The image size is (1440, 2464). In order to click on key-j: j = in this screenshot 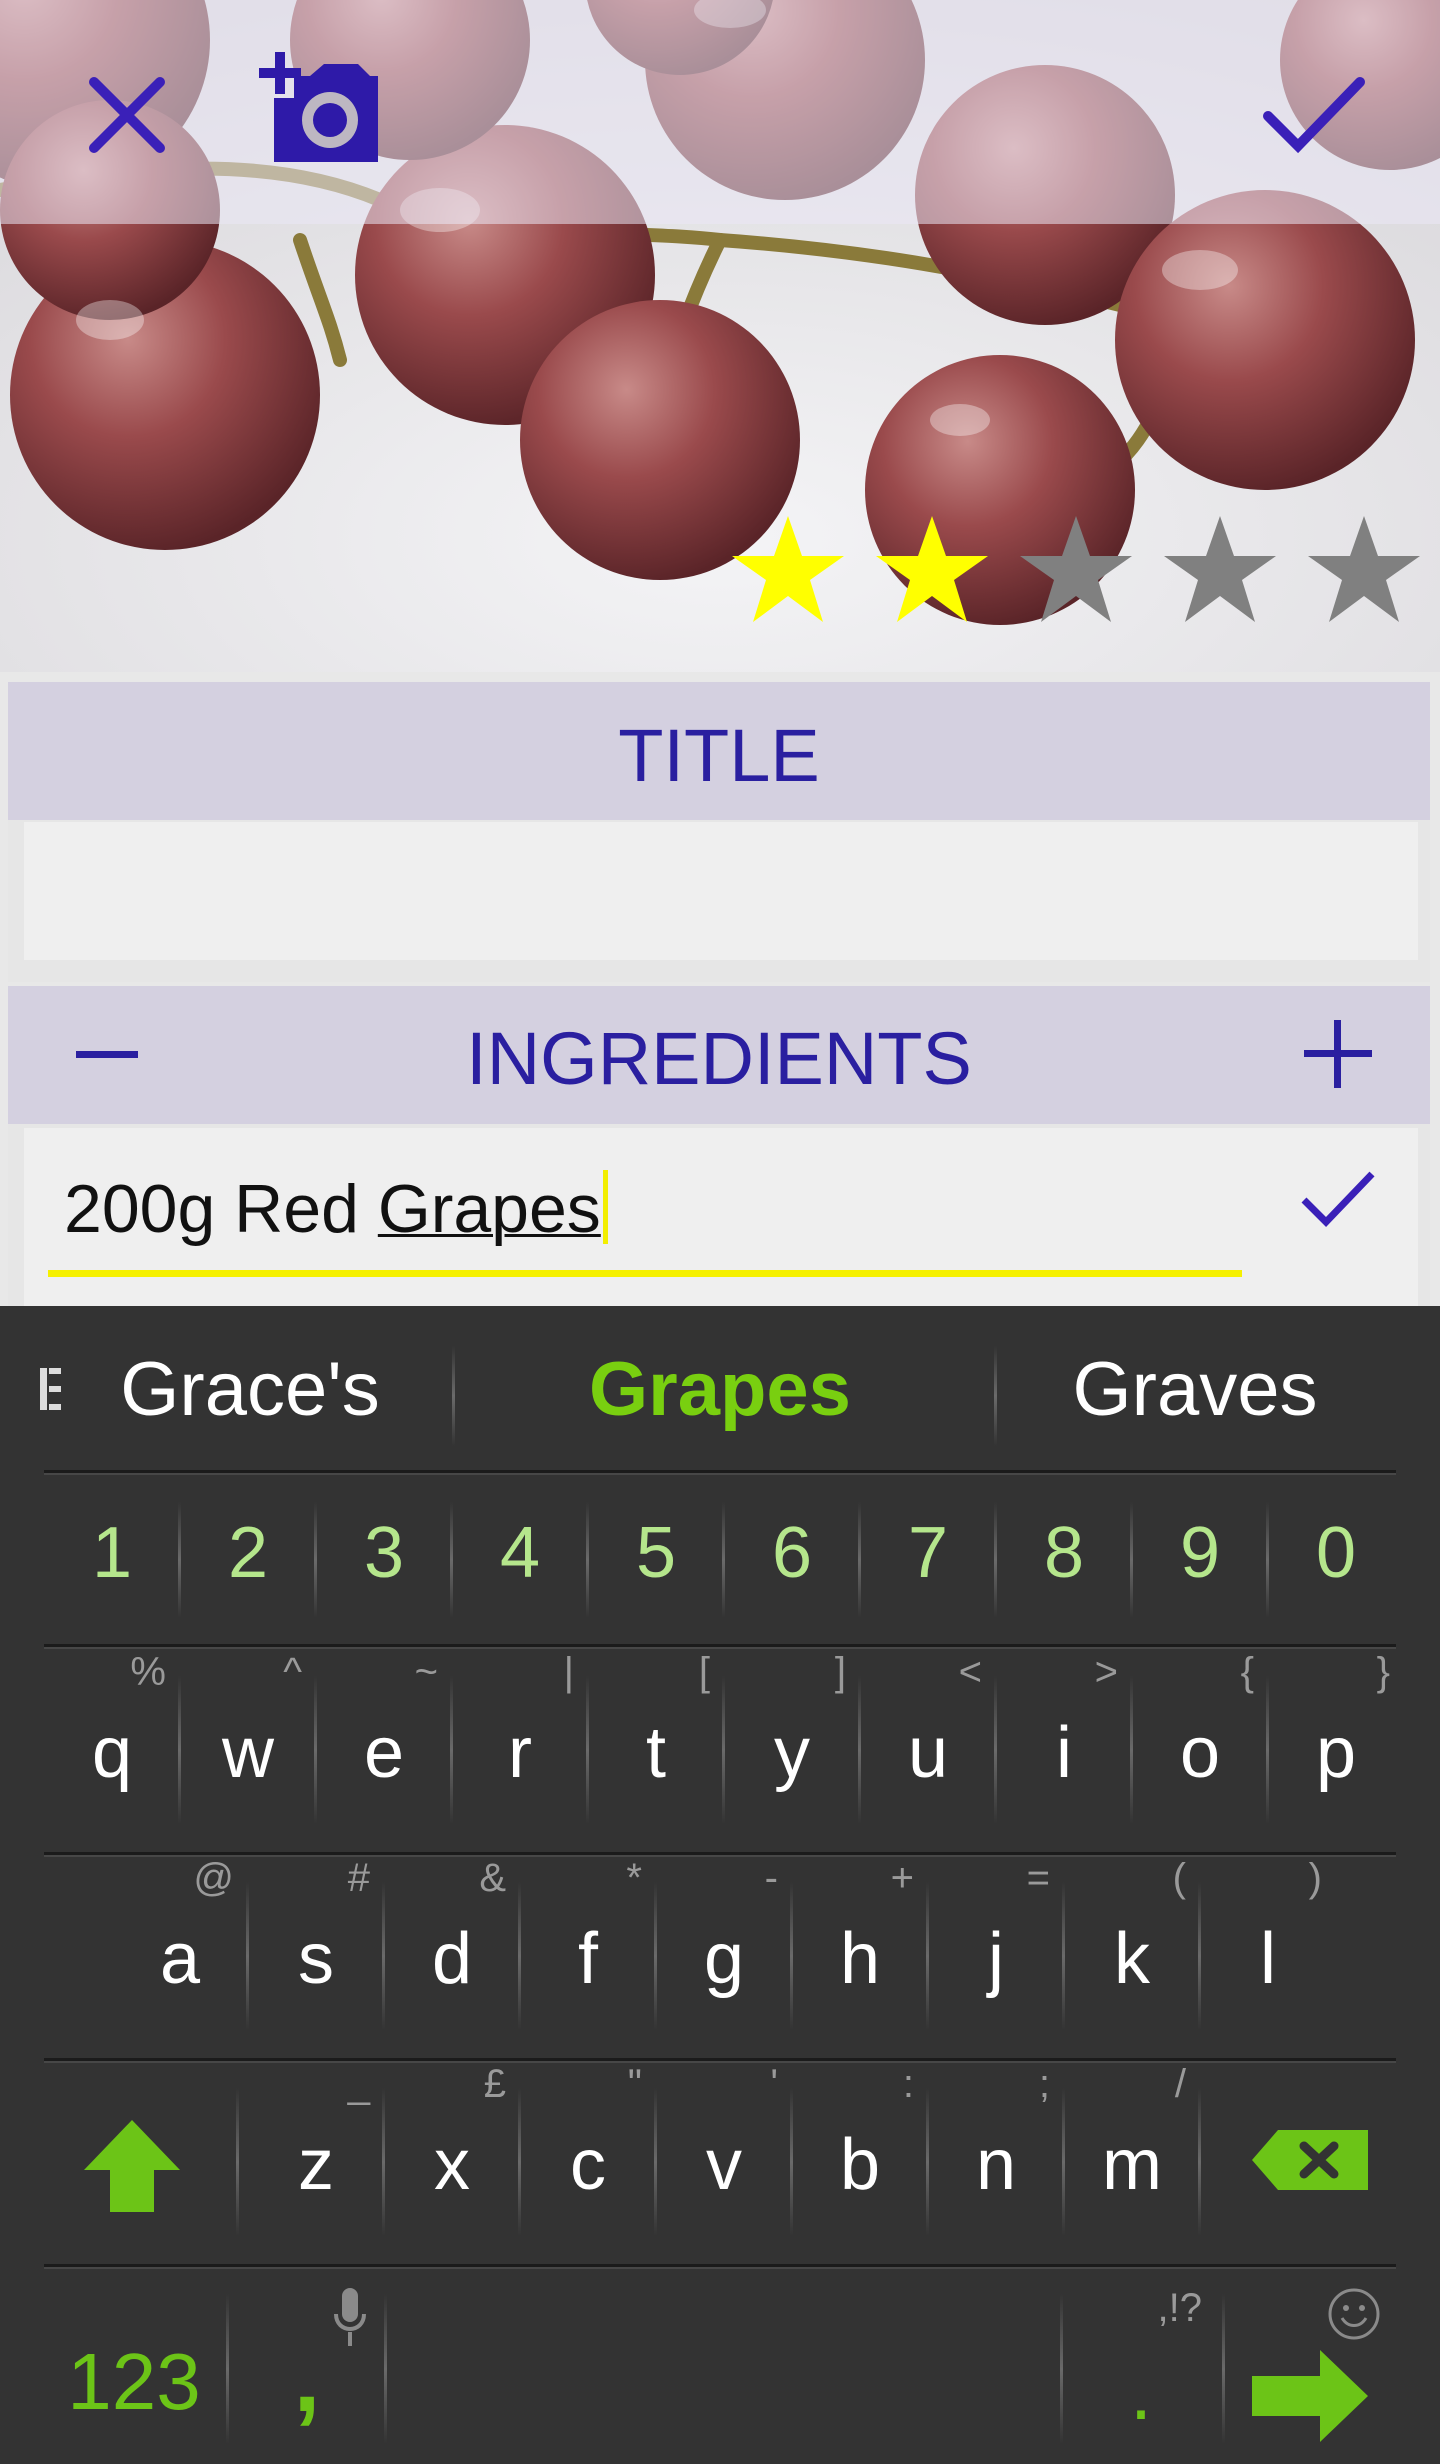, I will do `click(996, 1952)`.